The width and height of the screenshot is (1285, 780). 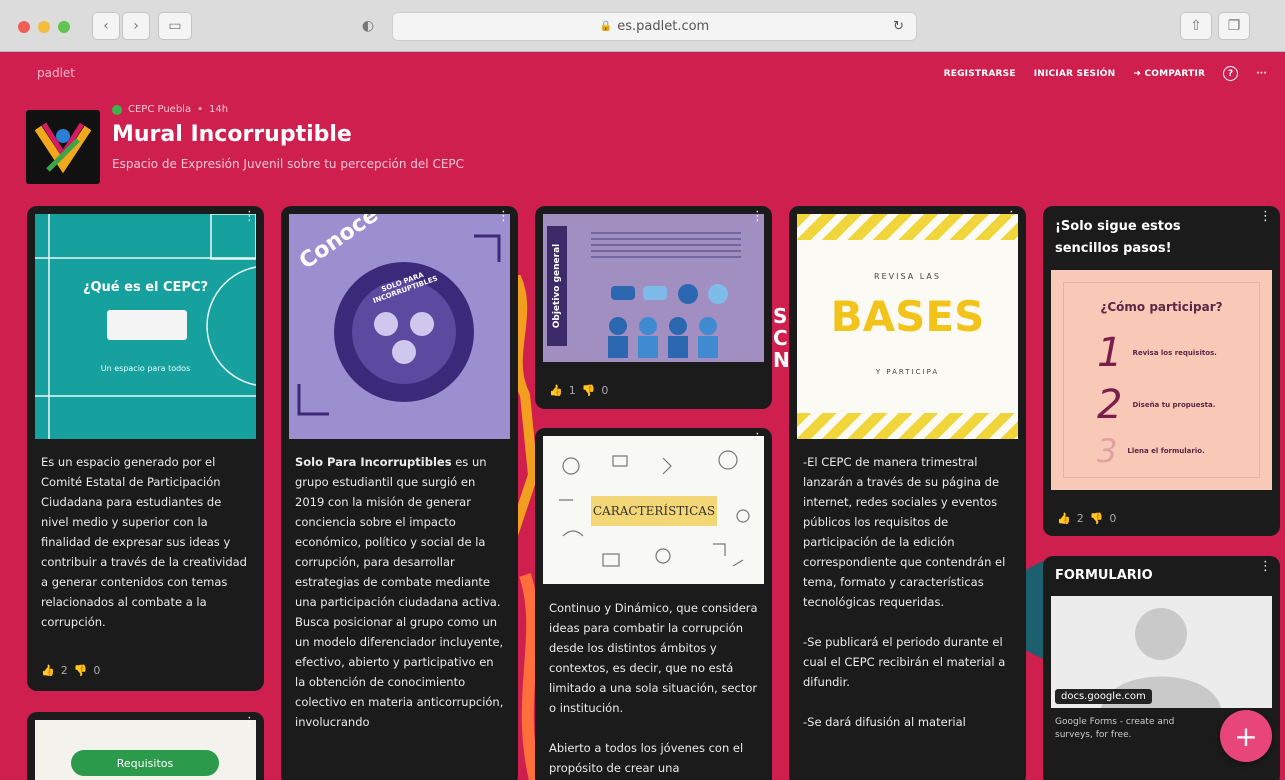 I want to click on tabs-icon: ❐, so click(x=1234, y=26).